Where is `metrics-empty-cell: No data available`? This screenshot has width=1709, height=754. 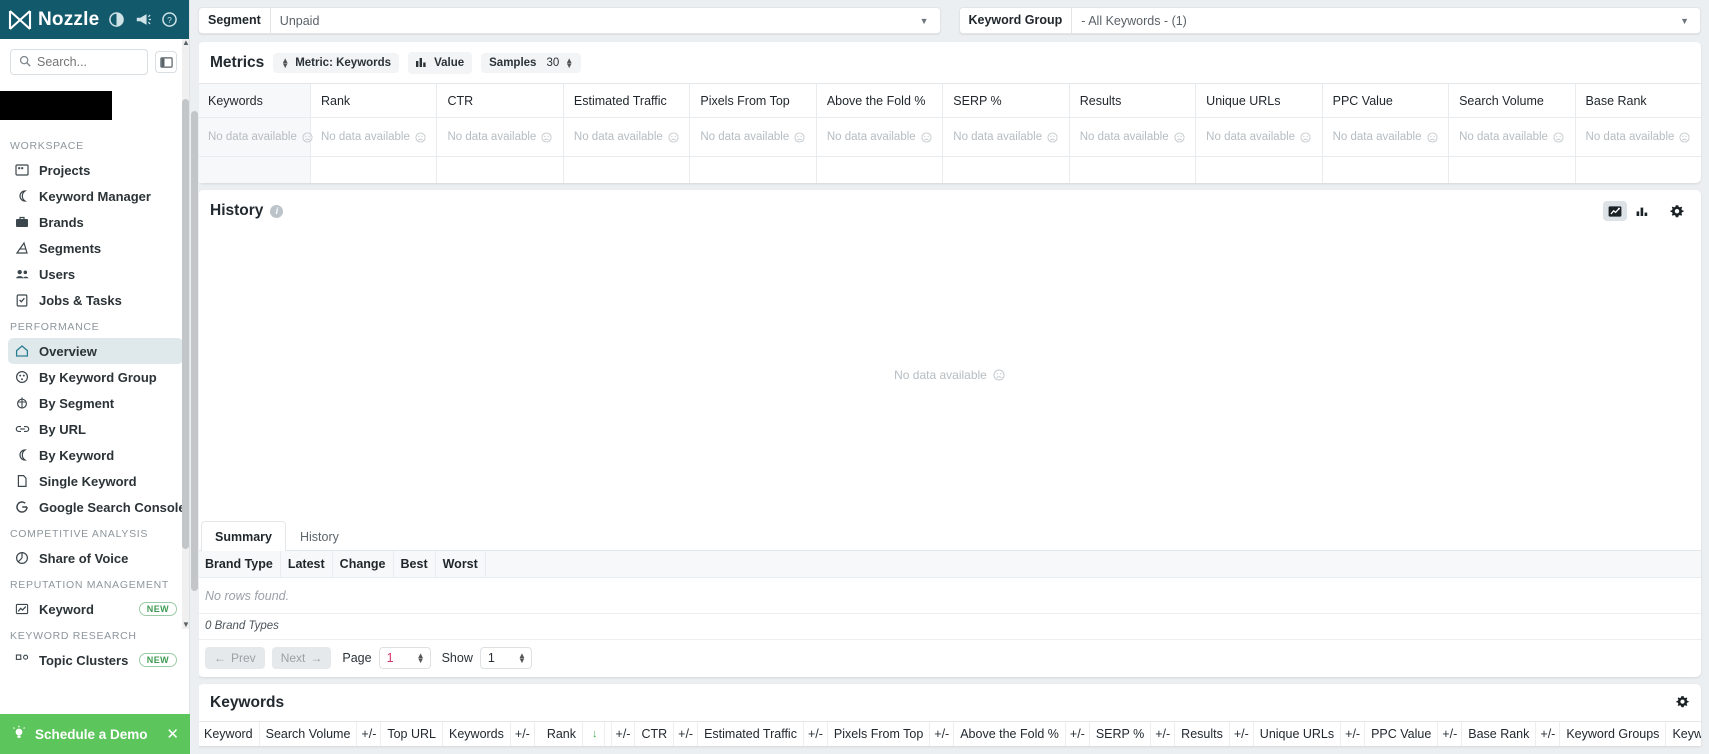
metrics-empty-cell: No data available is located at coordinates (879, 137).